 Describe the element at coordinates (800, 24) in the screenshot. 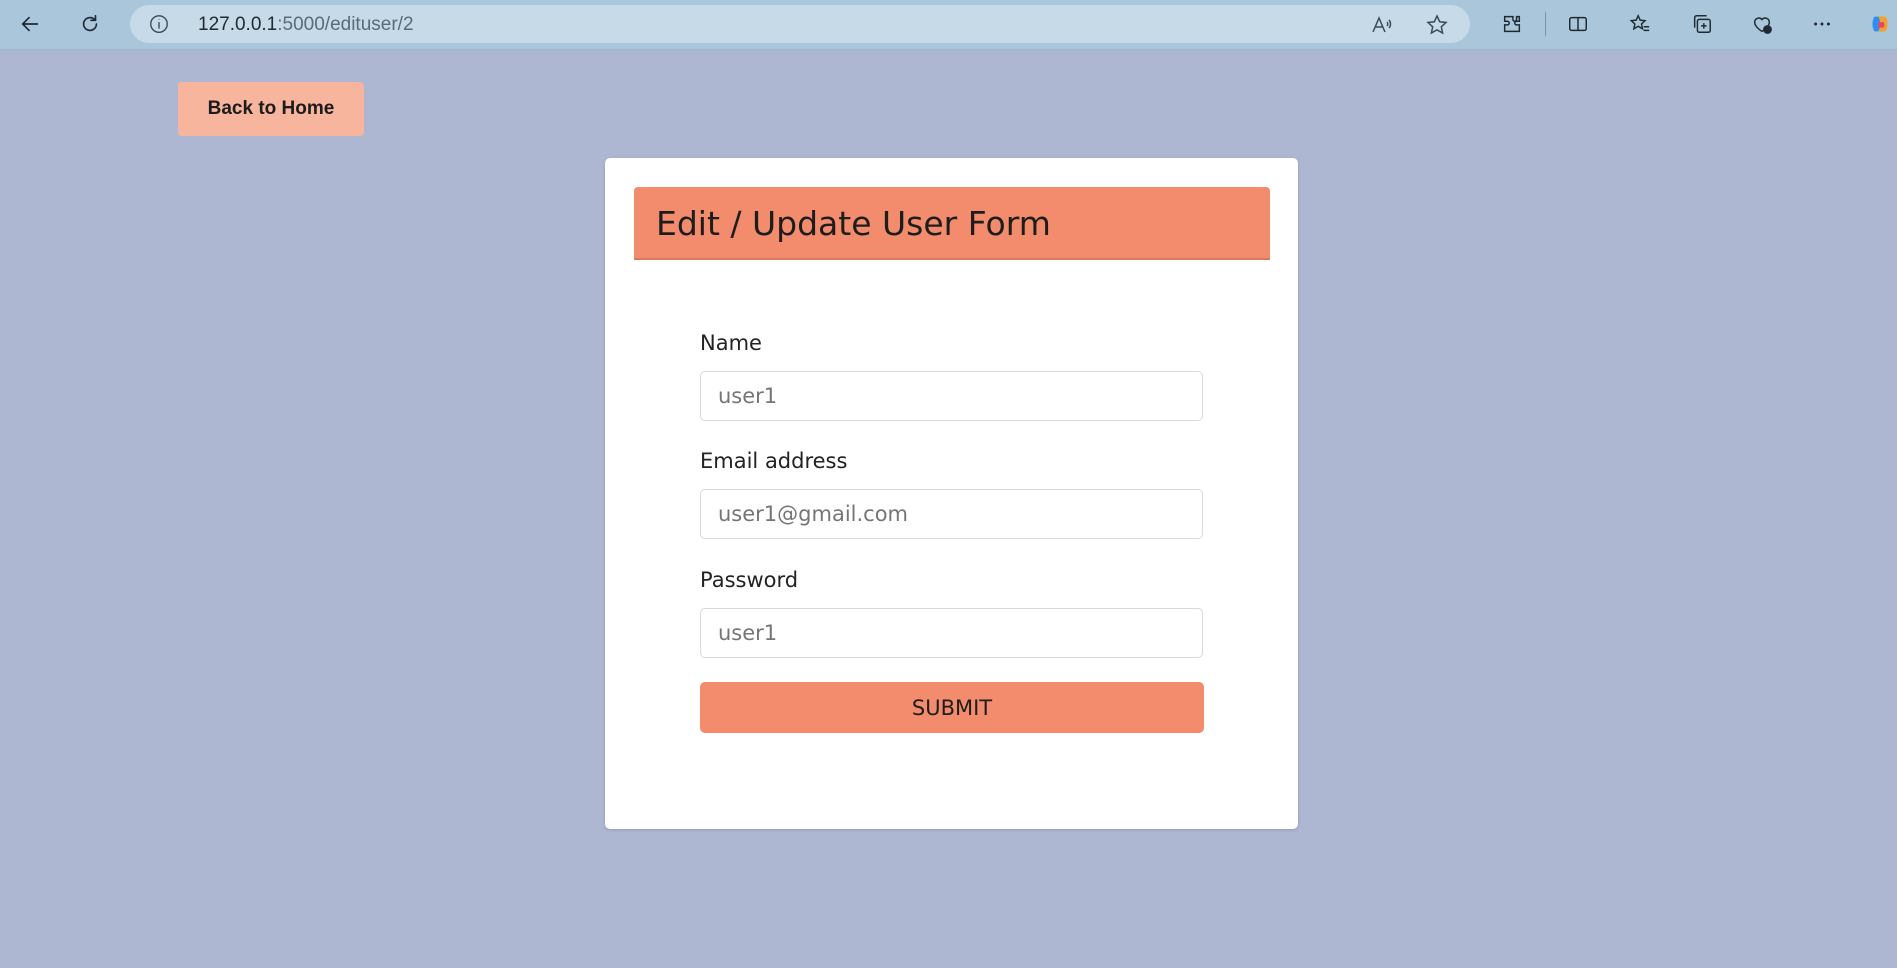

I see `address-bar: 127.0.0.1:5000/edituser/2` at that location.